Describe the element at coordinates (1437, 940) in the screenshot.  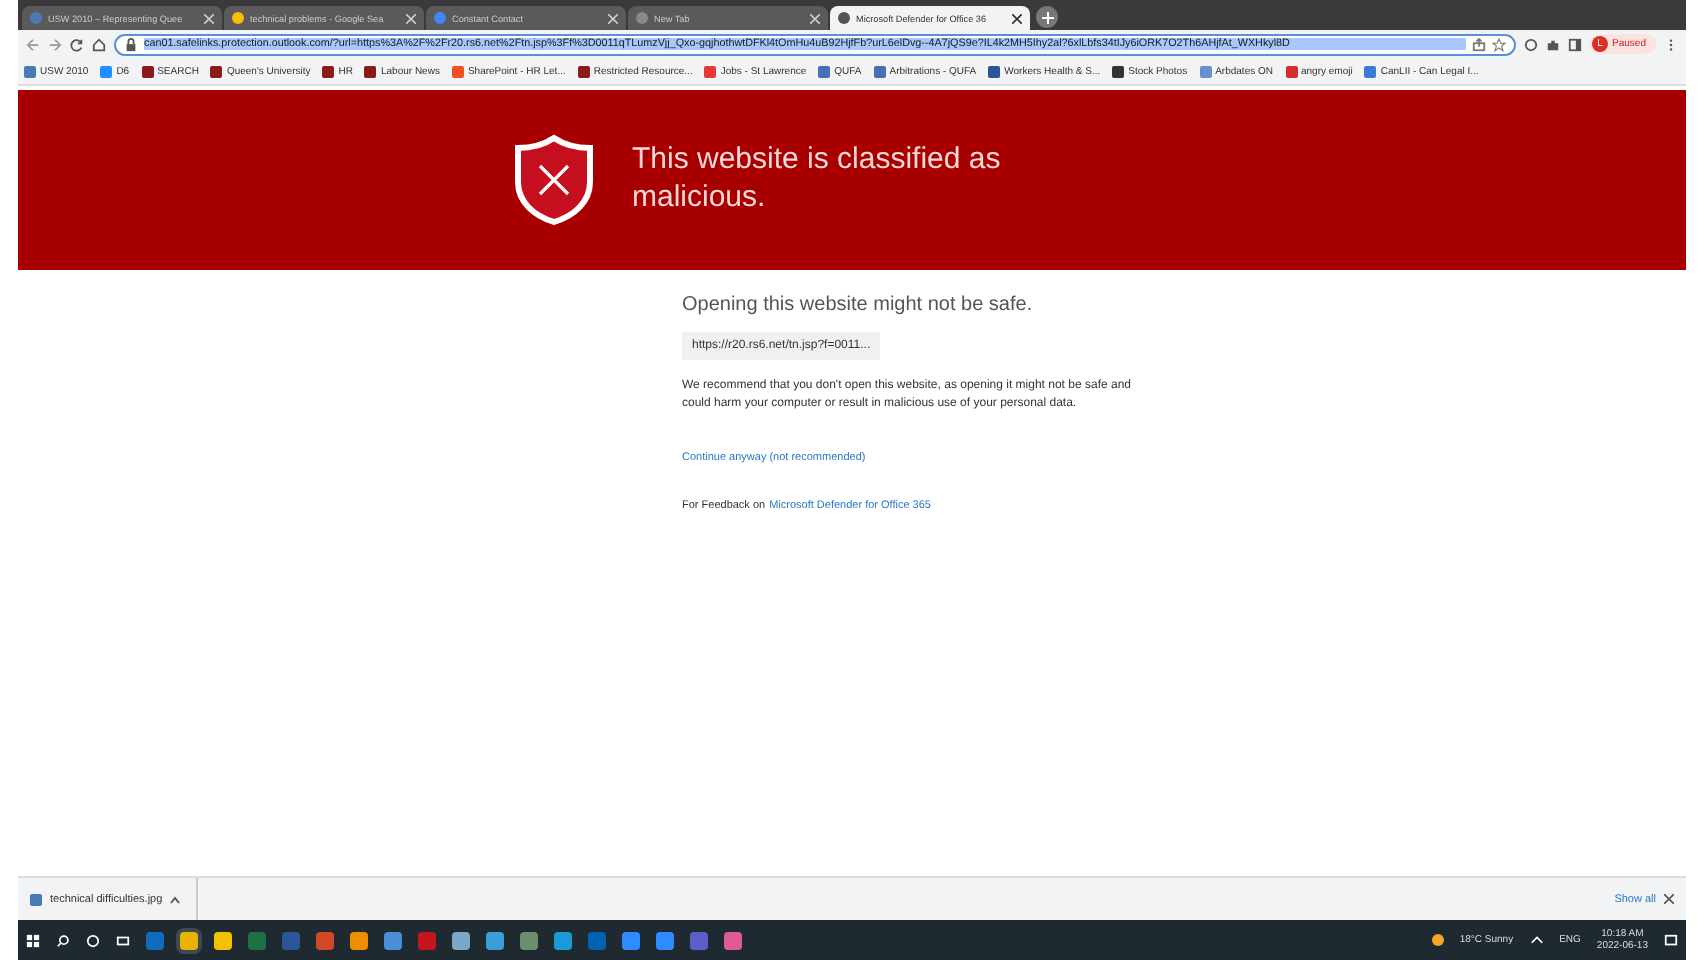
I see `sun-icon` at that location.